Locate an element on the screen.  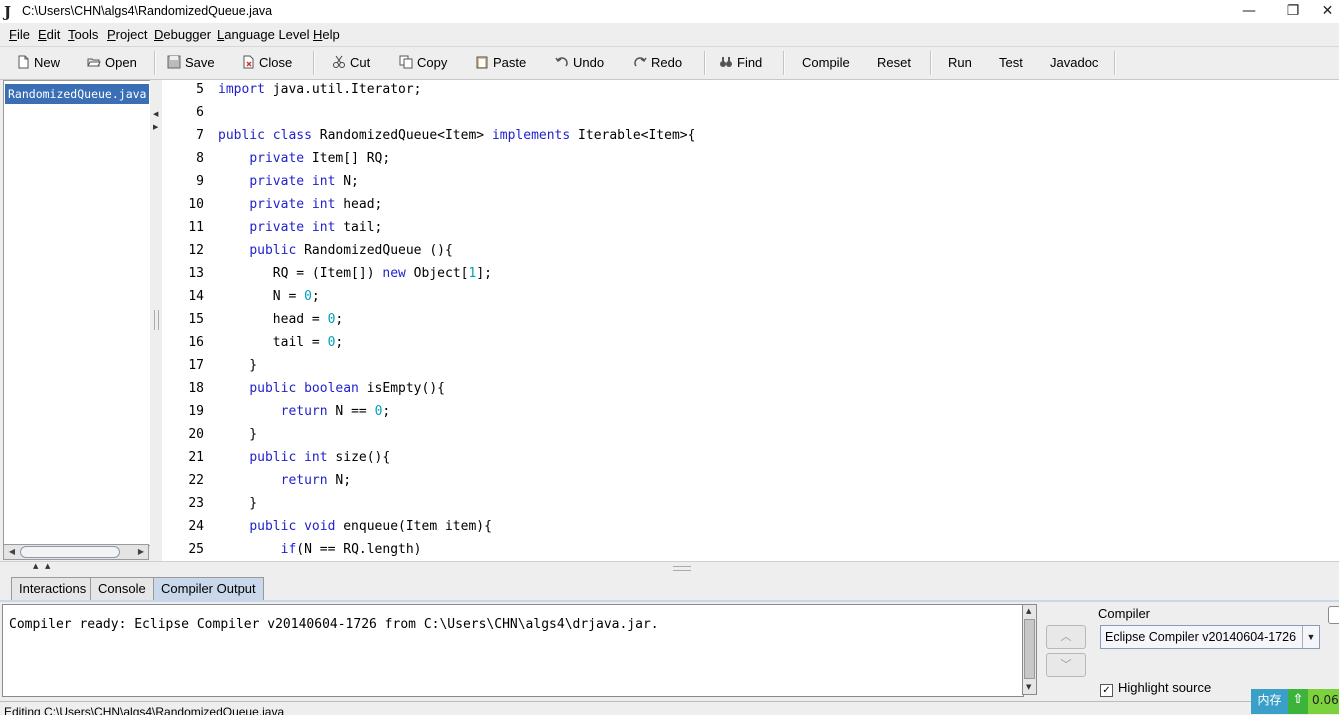
redo-icon is located at coordinates (640, 62).